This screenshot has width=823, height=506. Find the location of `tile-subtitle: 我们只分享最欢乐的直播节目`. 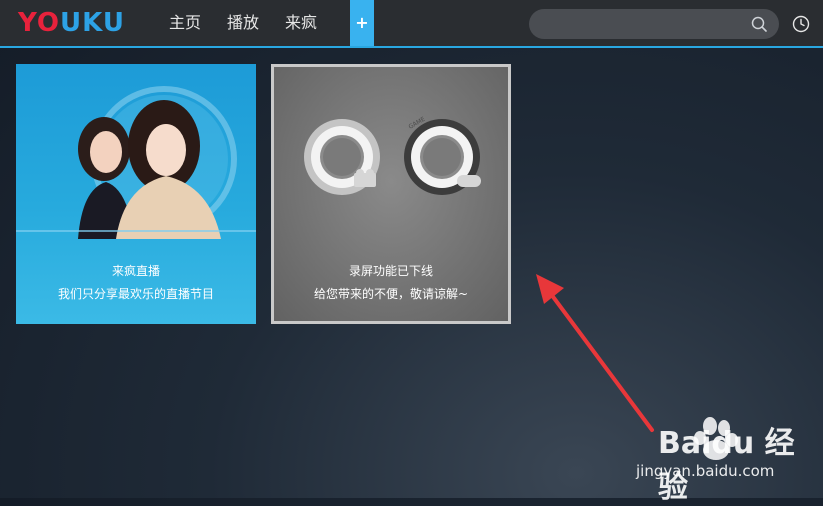

tile-subtitle: 我们只分享最欢乐的直播节目 is located at coordinates (135, 294).